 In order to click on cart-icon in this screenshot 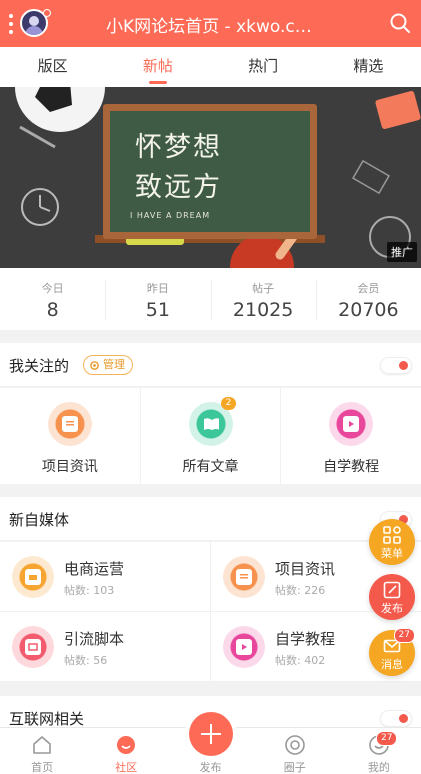, I will do `click(33, 577)`.